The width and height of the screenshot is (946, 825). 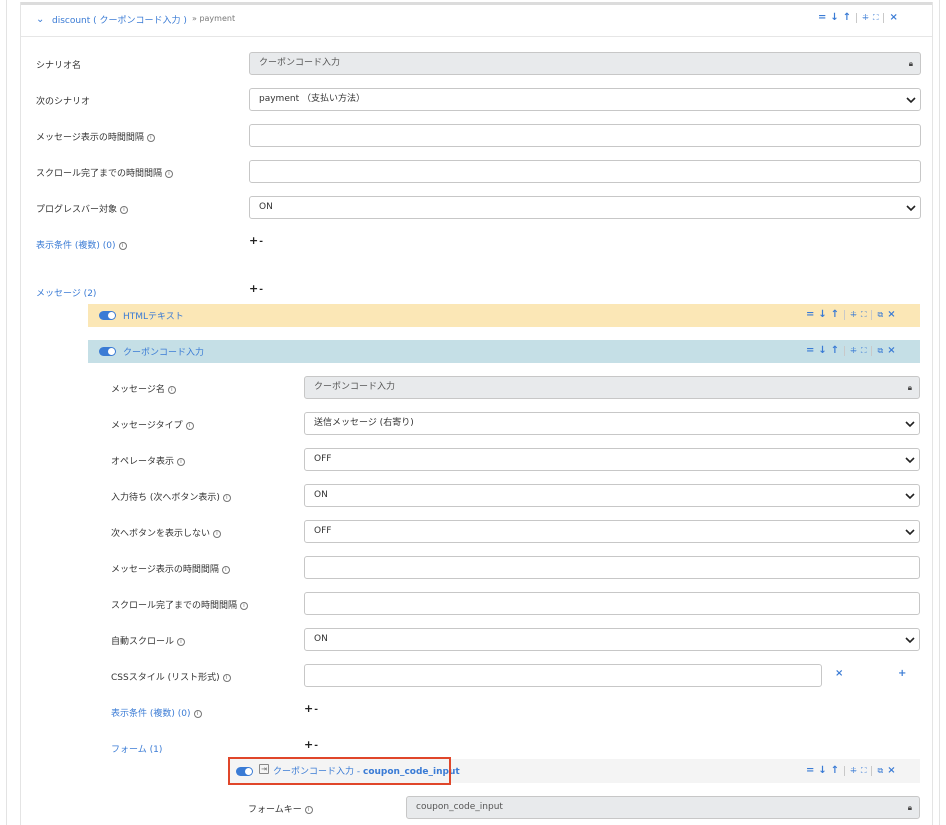 I want to click on next-scenario-select: payment （支払い方法）, so click(x=585, y=99).